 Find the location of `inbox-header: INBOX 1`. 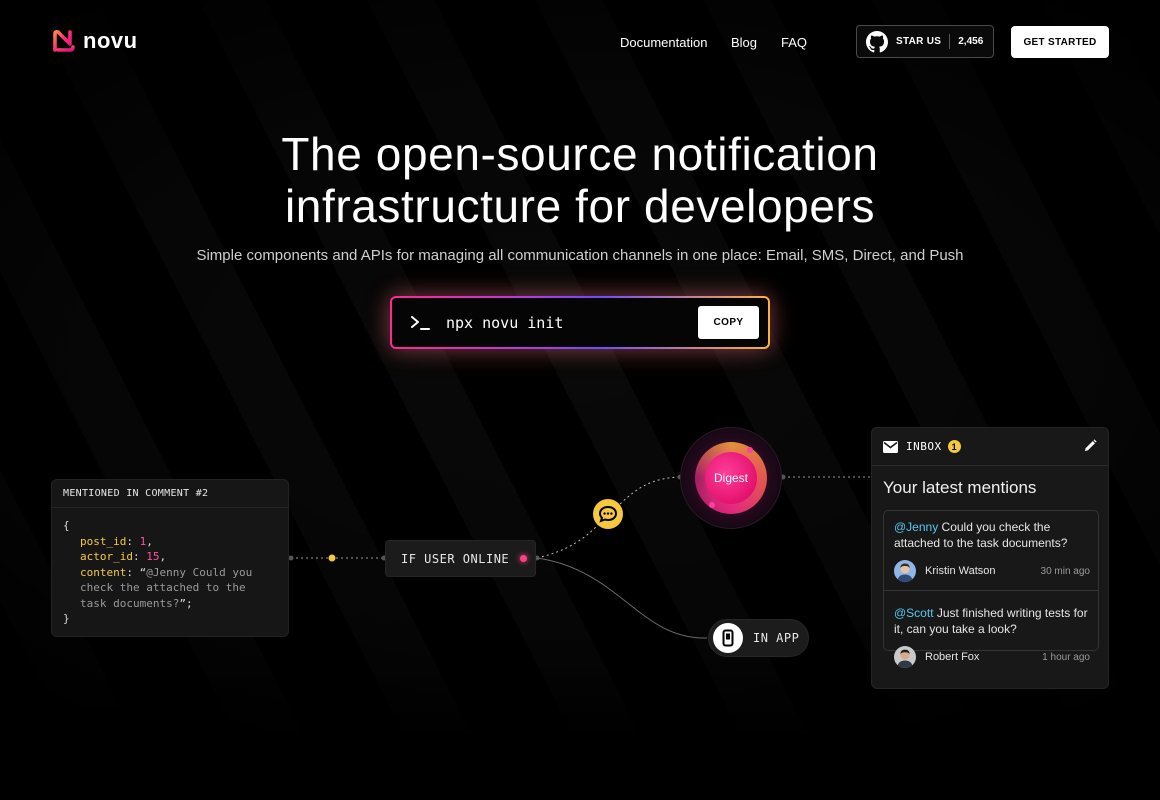

inbox-header: INBOX 1 is located at coordinates (990, 447).